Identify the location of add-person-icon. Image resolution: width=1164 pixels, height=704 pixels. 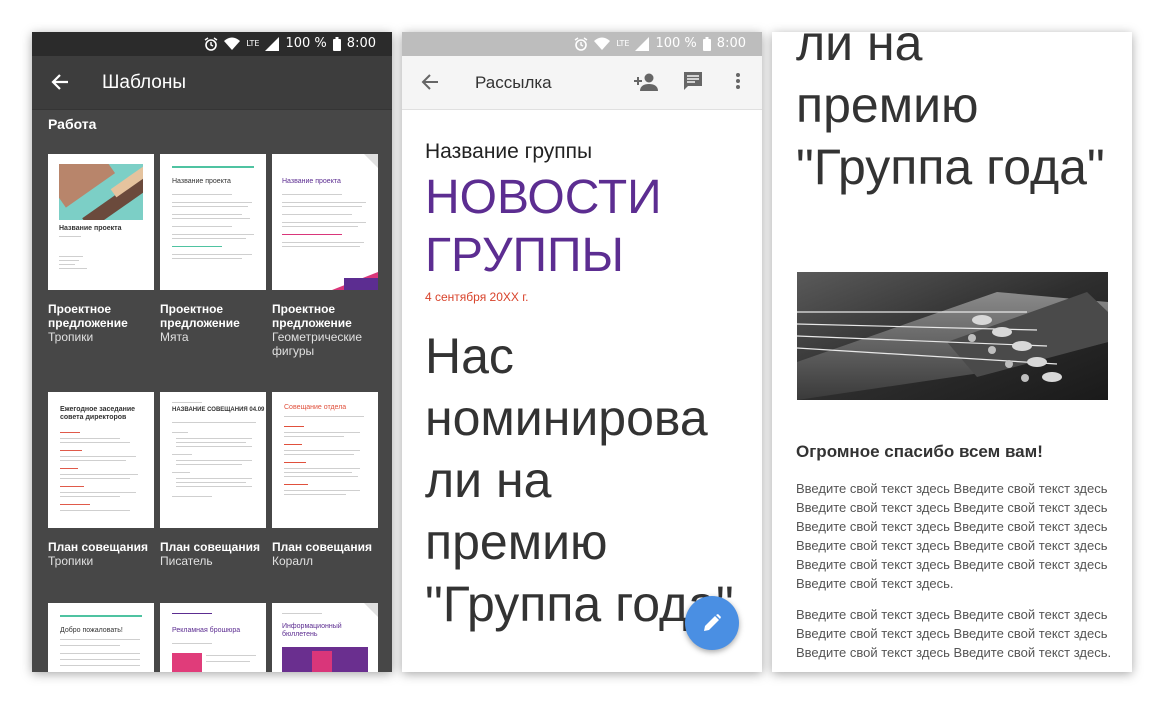
(646, 82).